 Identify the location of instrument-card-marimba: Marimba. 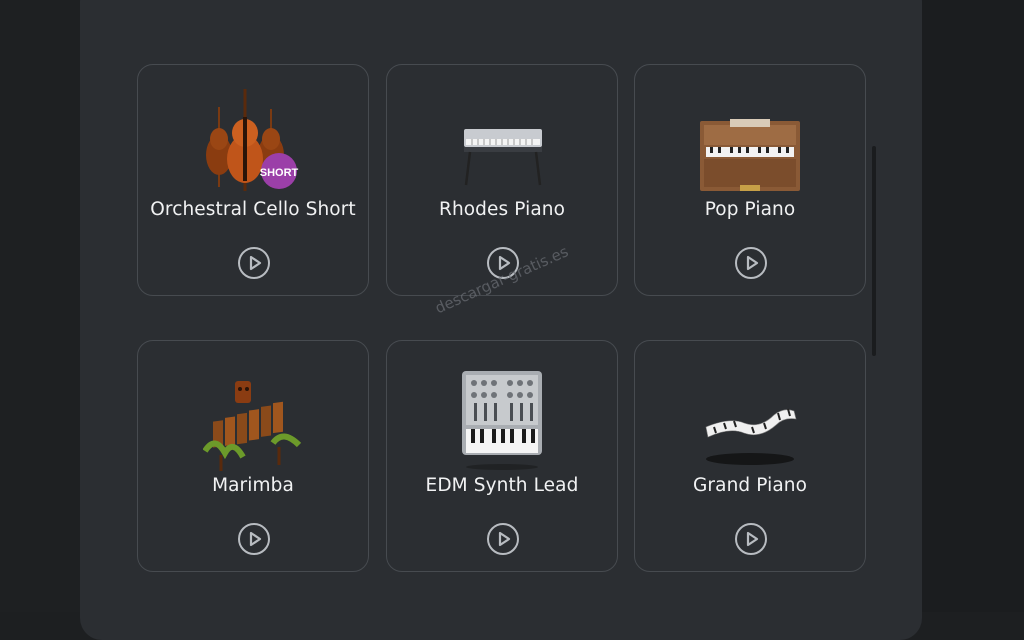
(253, 456).